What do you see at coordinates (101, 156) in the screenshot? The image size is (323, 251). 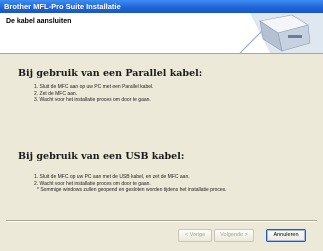 I see `usb-heading: Bij gebruik van een USB kabel:` at bounding box center [101, 156].